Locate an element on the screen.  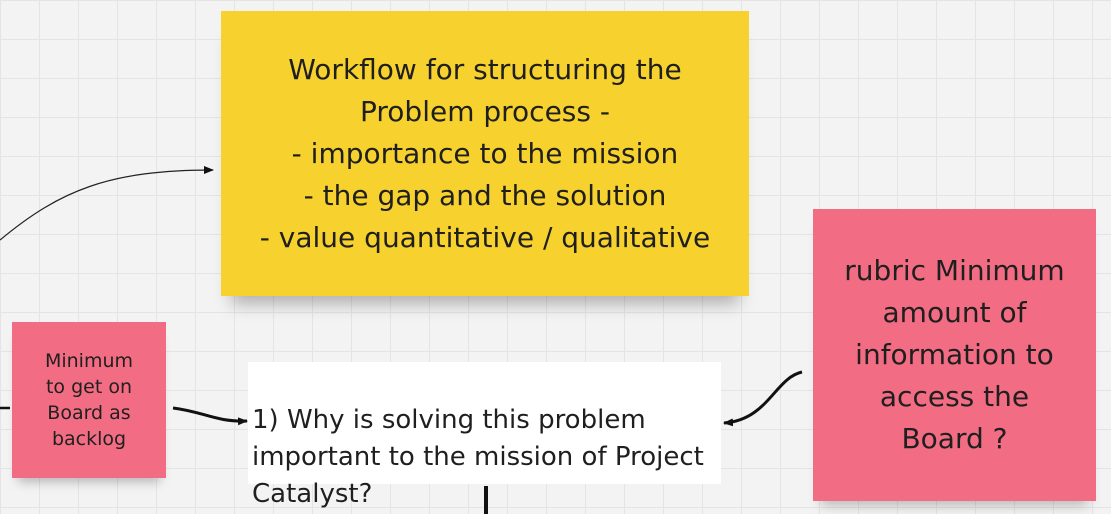
sticky-note-minimum-backlog-text: Minimum to get on Board as backlog is located at coordinates (89, 400).